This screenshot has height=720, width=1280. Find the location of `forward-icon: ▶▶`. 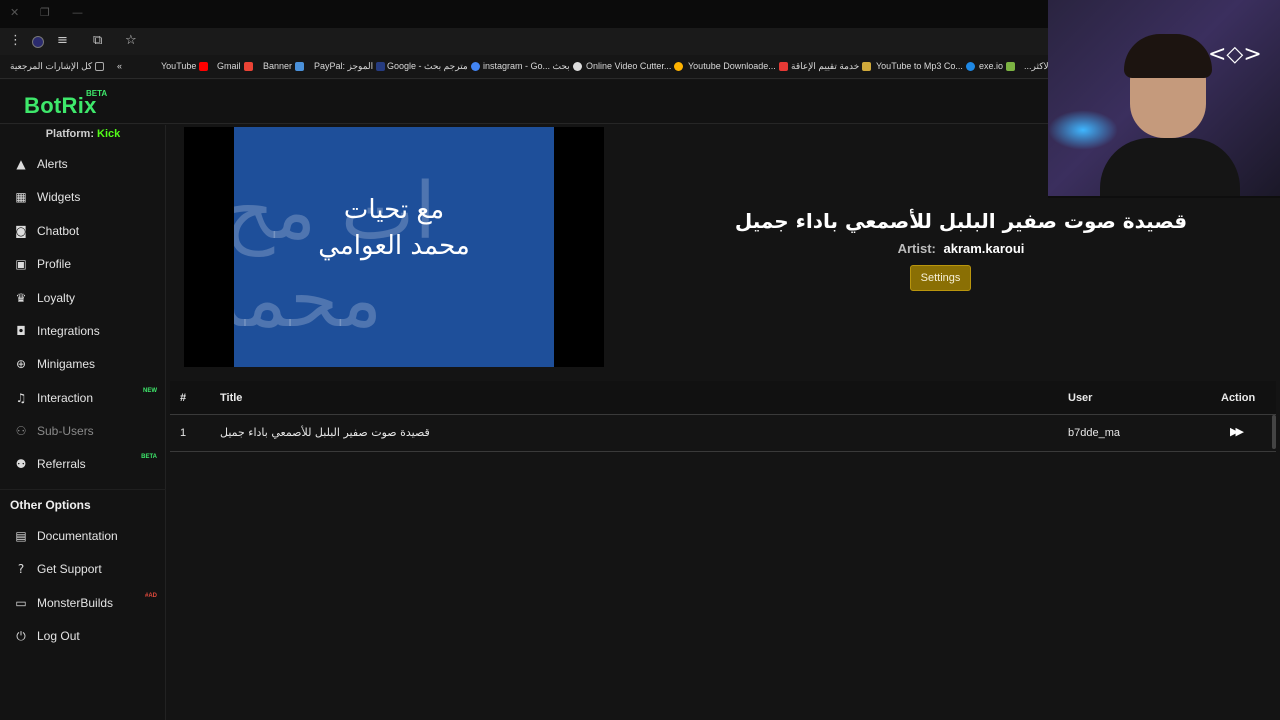

forward-icon: ▶▶ is located at coordinates (1238, 433).